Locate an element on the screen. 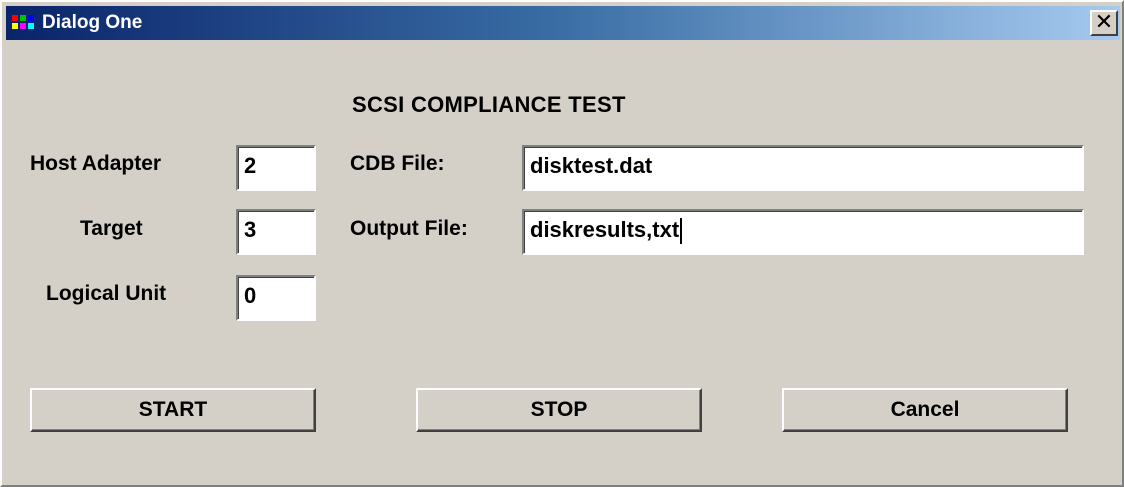 The height and width of the screenshot is (487, 1124). host-adapter-value: 2 is located at coordinates (250, 165).